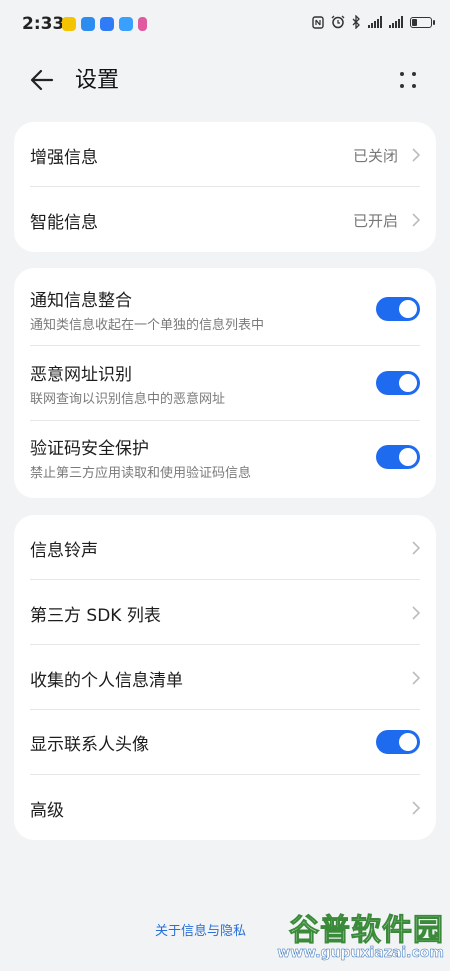 The width and height of the screenshot is (450, 971). I want to click on smart-messages-row: 智能信息 已开启, so click(225, 219).